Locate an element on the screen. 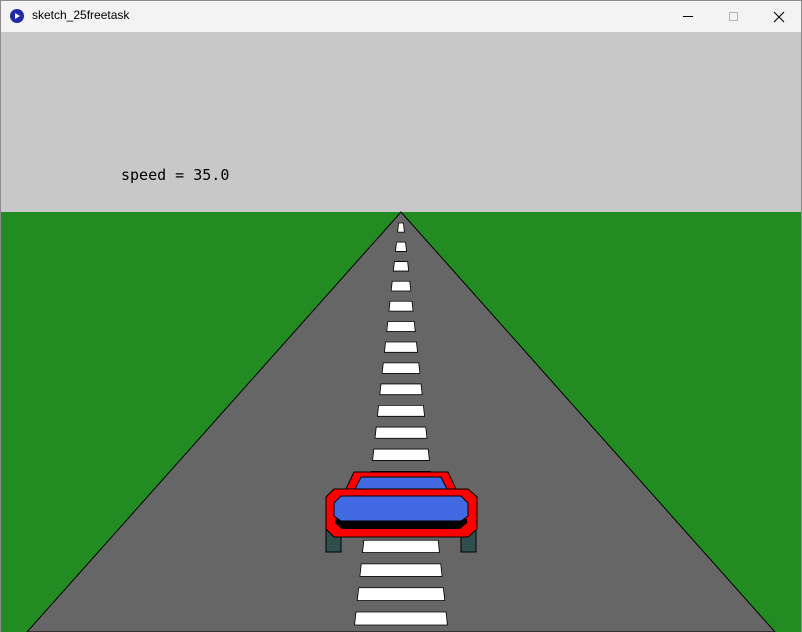 Image resolution: width=802 pixels, height=632 pixels. minimize-icon is located at coordinates (688, 16).